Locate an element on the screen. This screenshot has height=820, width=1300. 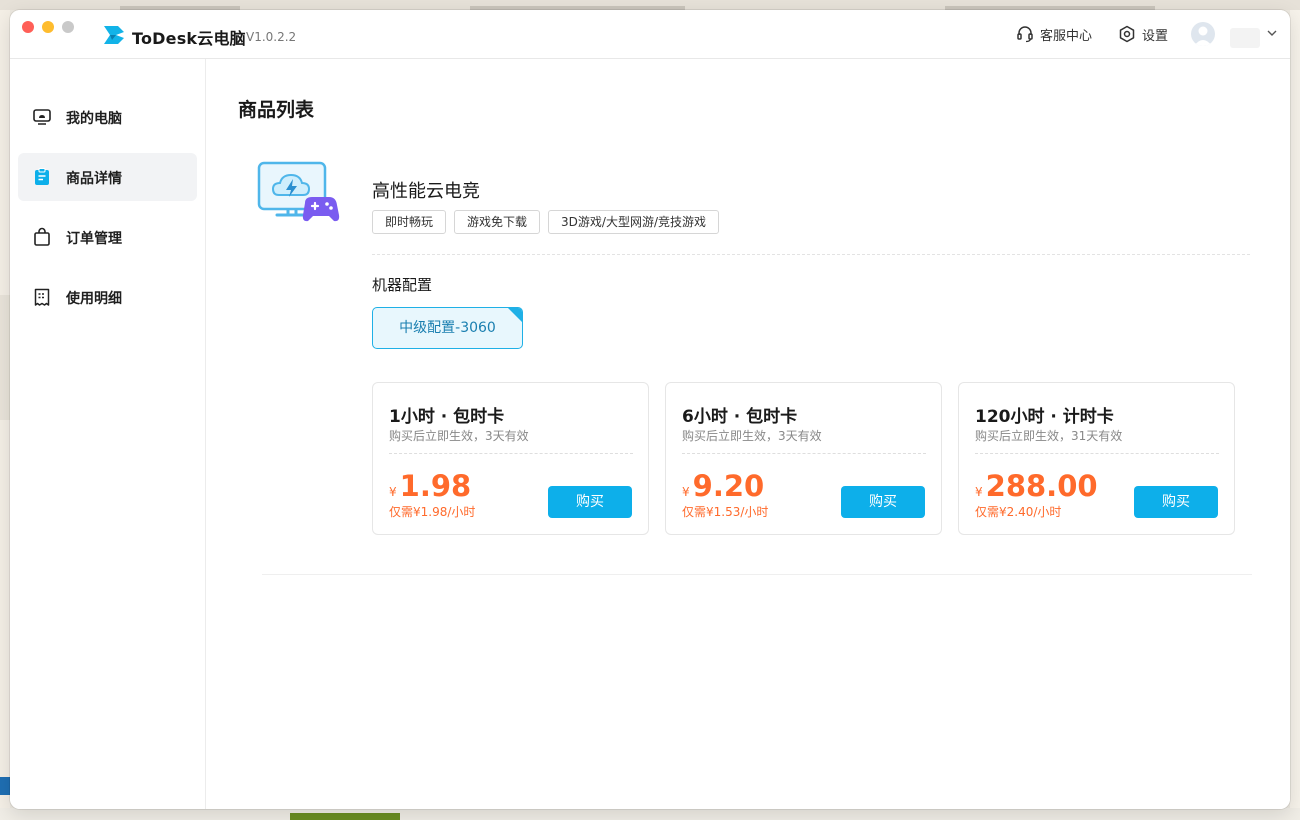
user-avatar is located at coordinates (1203, 34).